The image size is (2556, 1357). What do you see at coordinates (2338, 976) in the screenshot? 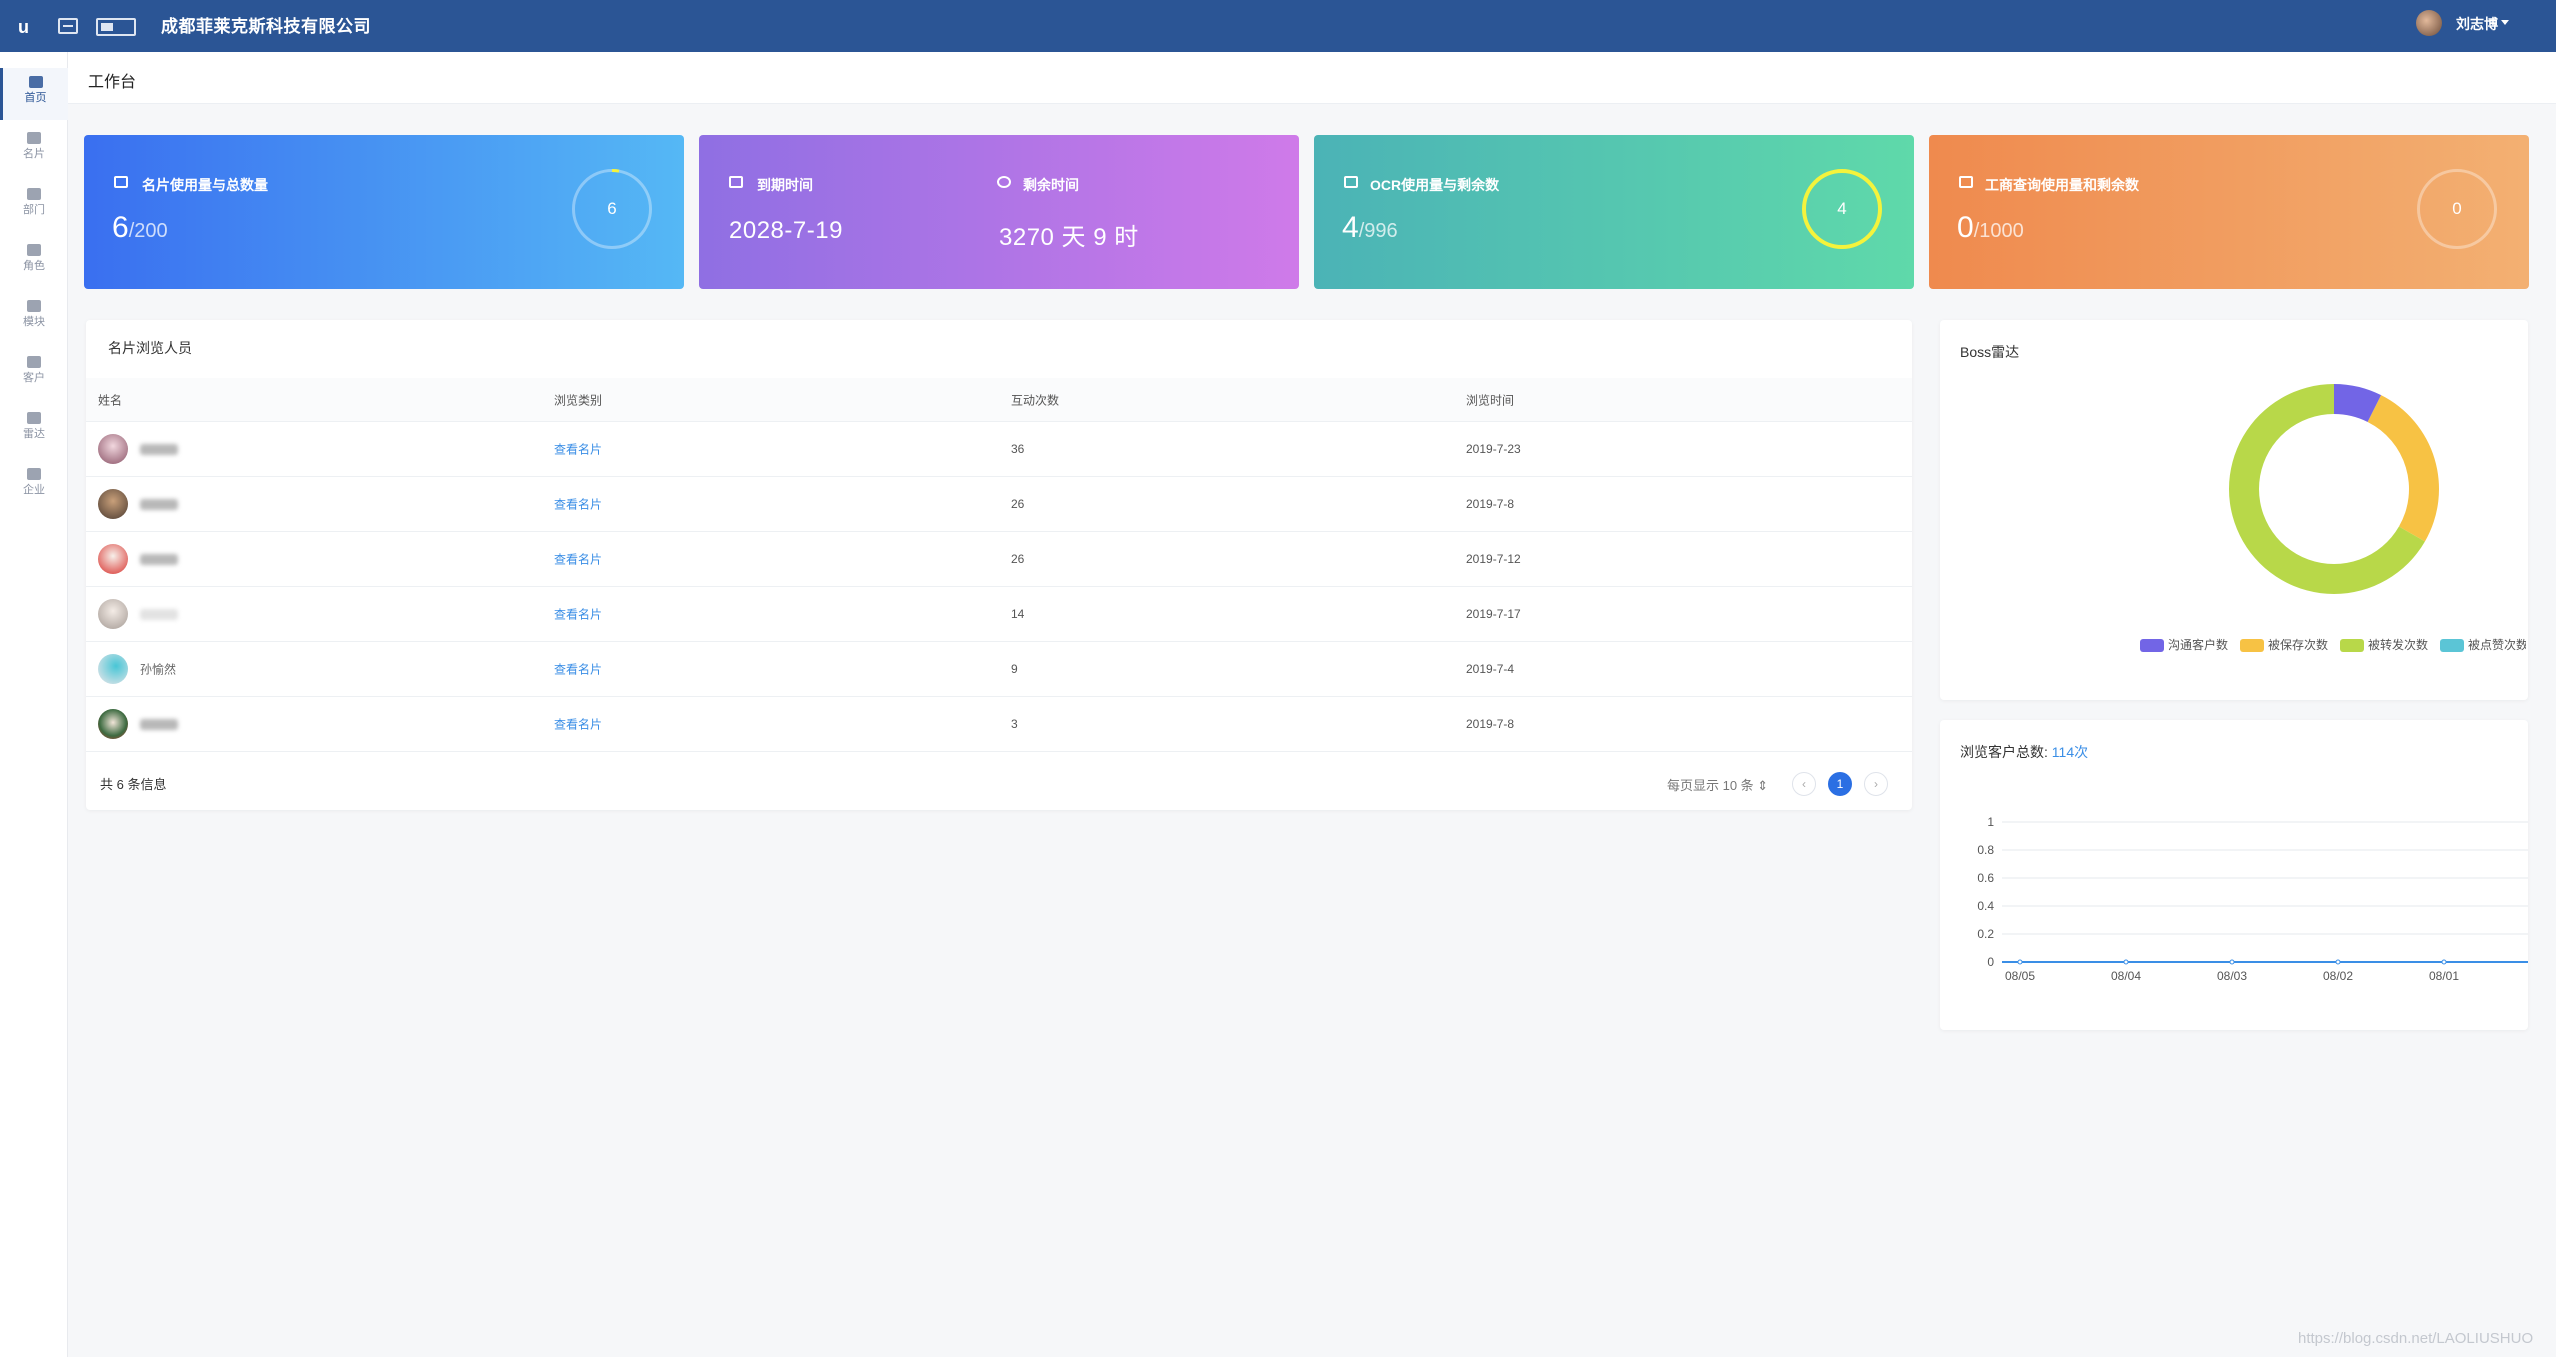
I see `x-tick-label: 08/02` at bounding box center [2338, 976].